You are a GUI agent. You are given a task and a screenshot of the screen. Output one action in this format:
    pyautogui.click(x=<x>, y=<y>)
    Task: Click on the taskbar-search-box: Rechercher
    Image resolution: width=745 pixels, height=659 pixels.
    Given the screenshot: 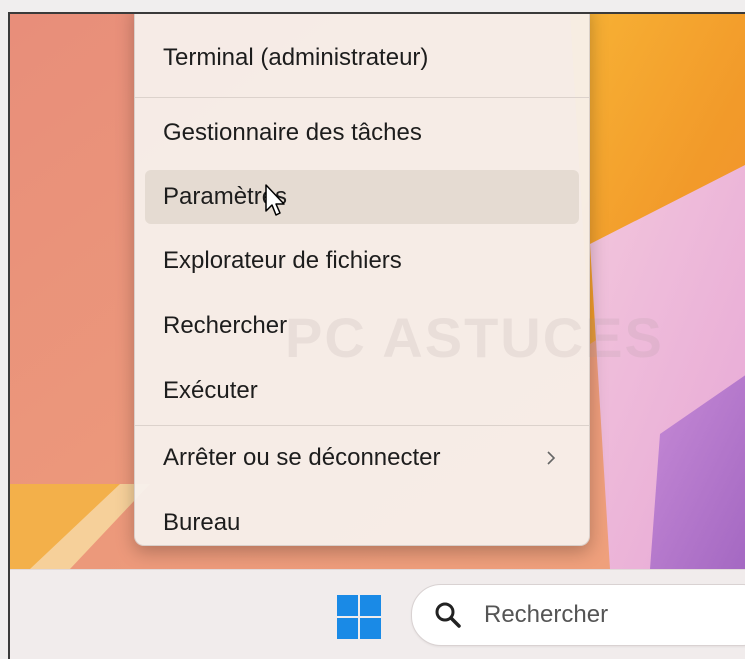 What is the action you would take?
    pyautogui.click(x=578, y=615)
    